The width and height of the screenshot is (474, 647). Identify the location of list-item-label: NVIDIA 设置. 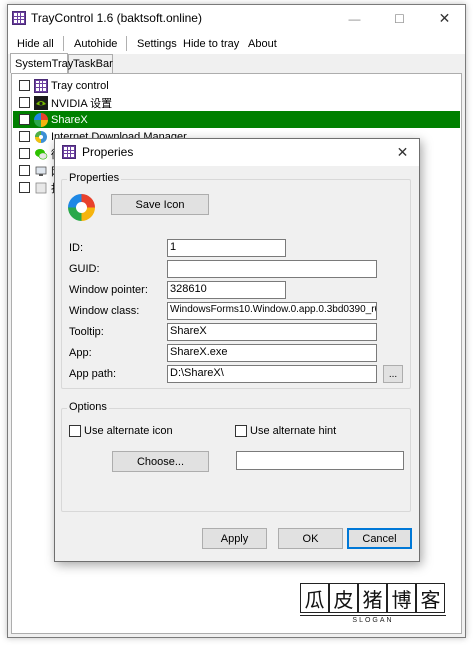
(82, 103).